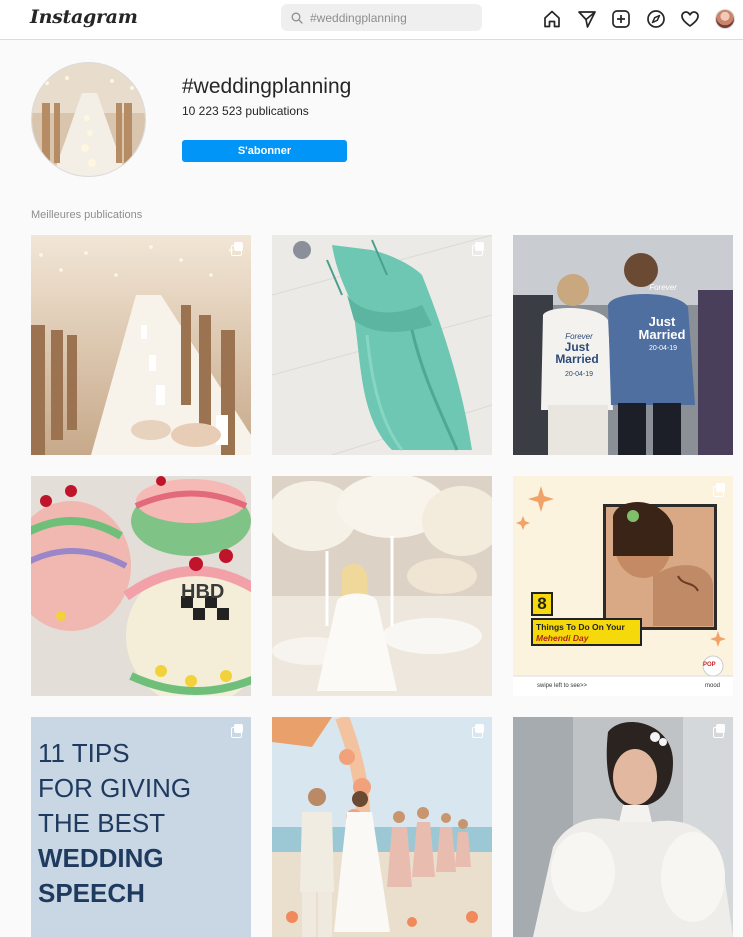 The width and height of the screenshot is (743, 937). I want to click on mehendi-title-box: Things To Do On Your Mehendi Day, so click(586, 632).